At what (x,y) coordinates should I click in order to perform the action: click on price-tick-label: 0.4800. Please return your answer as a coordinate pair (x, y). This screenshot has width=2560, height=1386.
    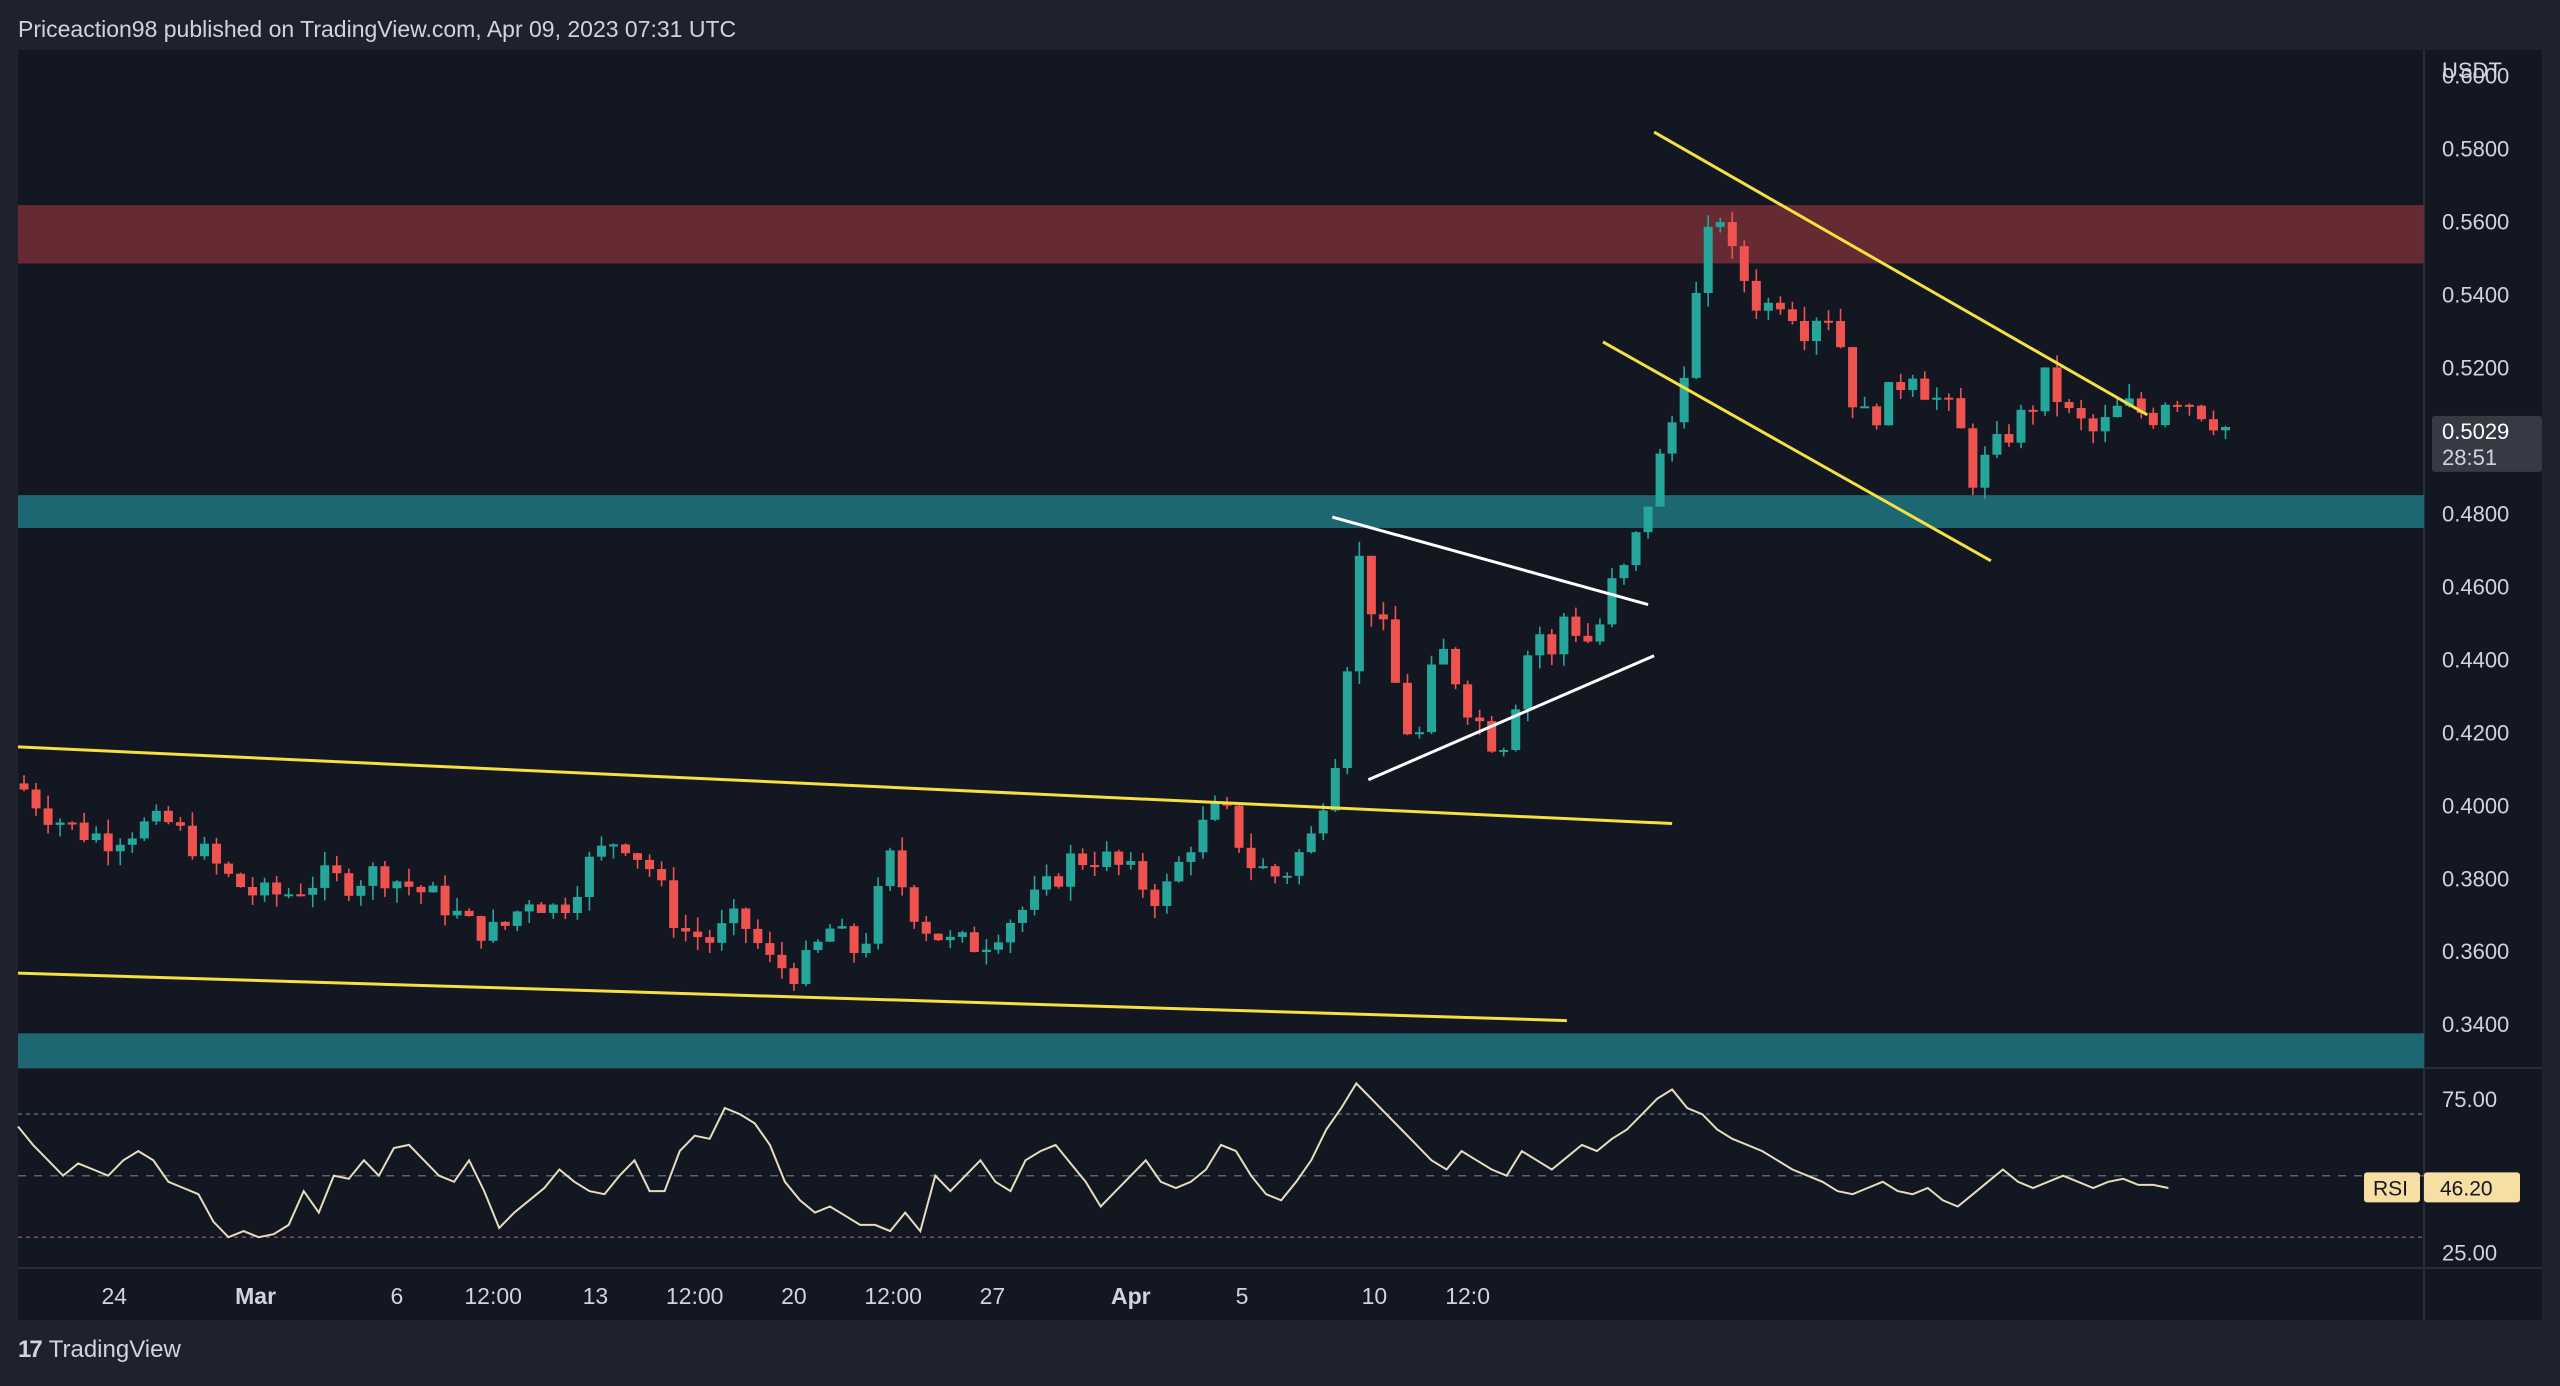
    Looking at the image, I should click on (2475, 513).